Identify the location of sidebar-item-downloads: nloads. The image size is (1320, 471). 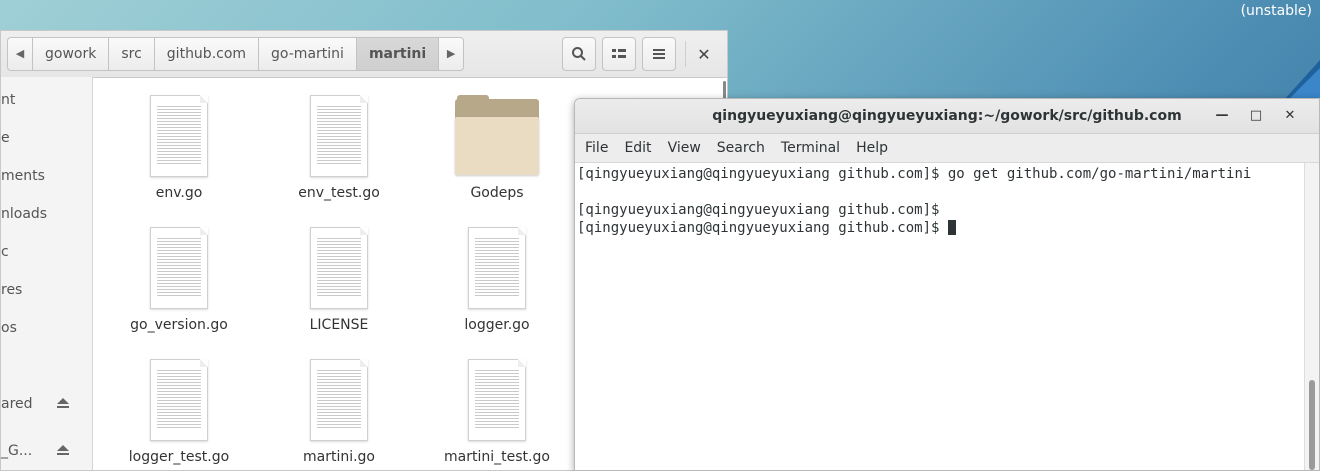
(24, 214).